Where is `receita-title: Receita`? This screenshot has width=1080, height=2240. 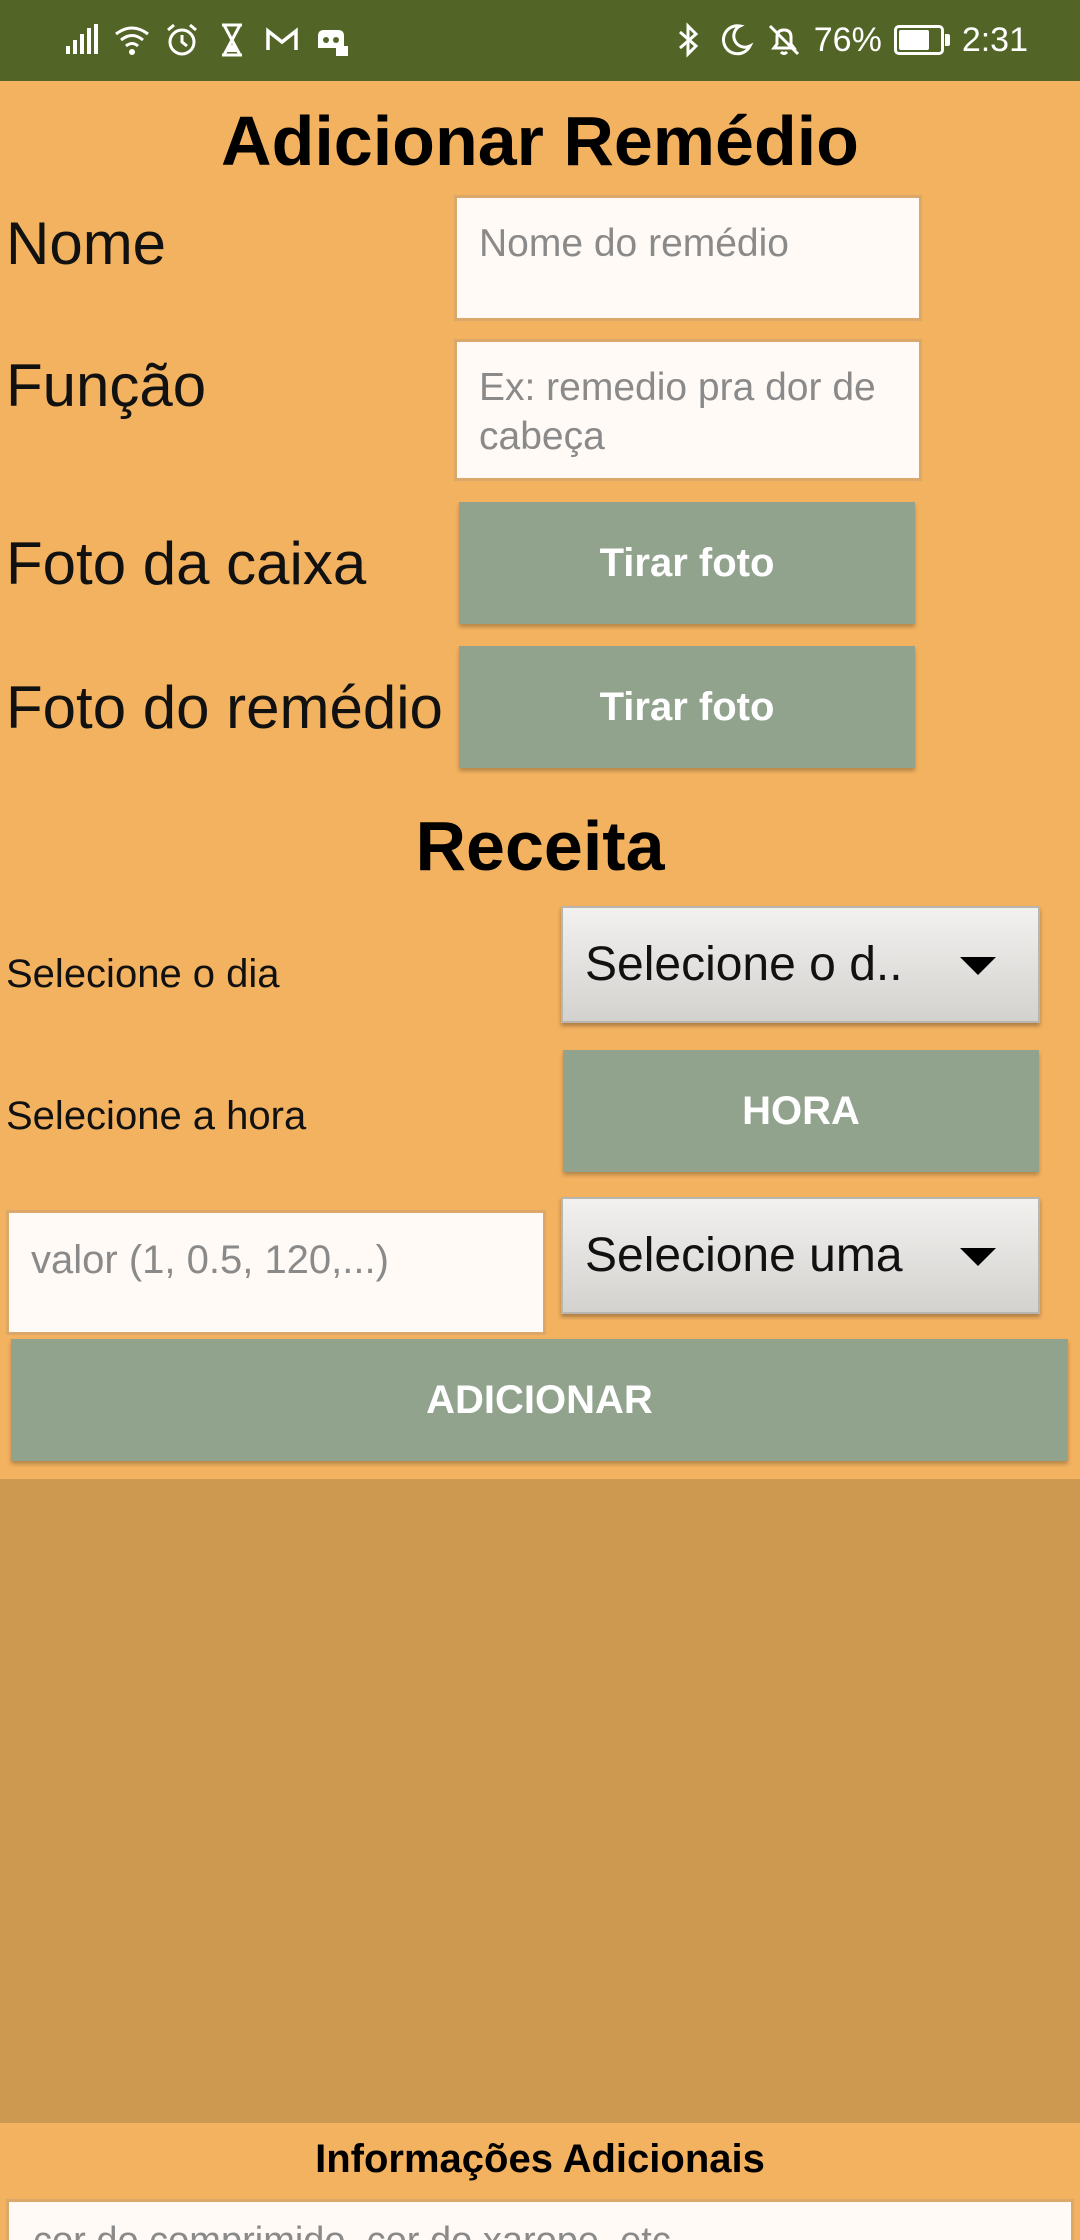
receita-title: Receita is located at coordinates (540, 846).